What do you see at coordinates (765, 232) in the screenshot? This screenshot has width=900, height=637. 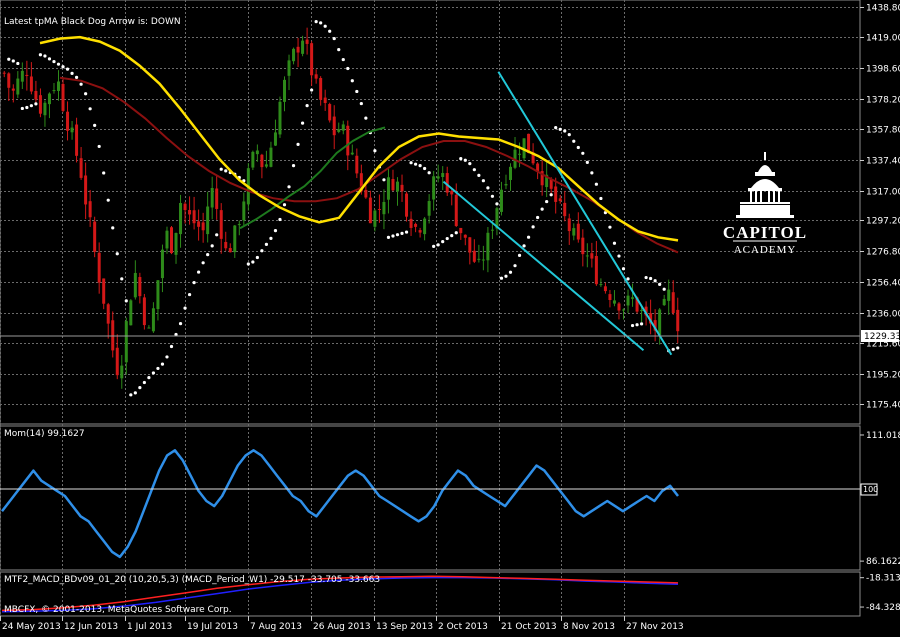 I see `logo-line1: CAPITOL` at bounding box center [765, 232].